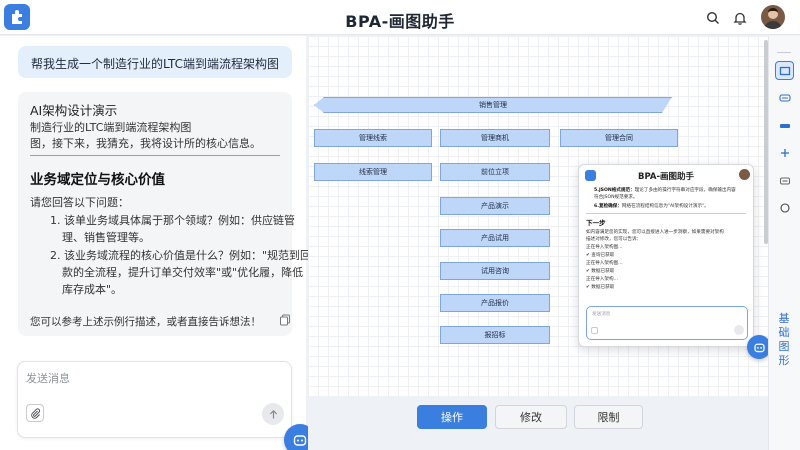 Image resolution: width=800 pixels, height=450 pixels. What do you see at coordinates (495, 335) in the screenshot?
I see `diagram-node: 报招标` at bounding box center [495, 335].